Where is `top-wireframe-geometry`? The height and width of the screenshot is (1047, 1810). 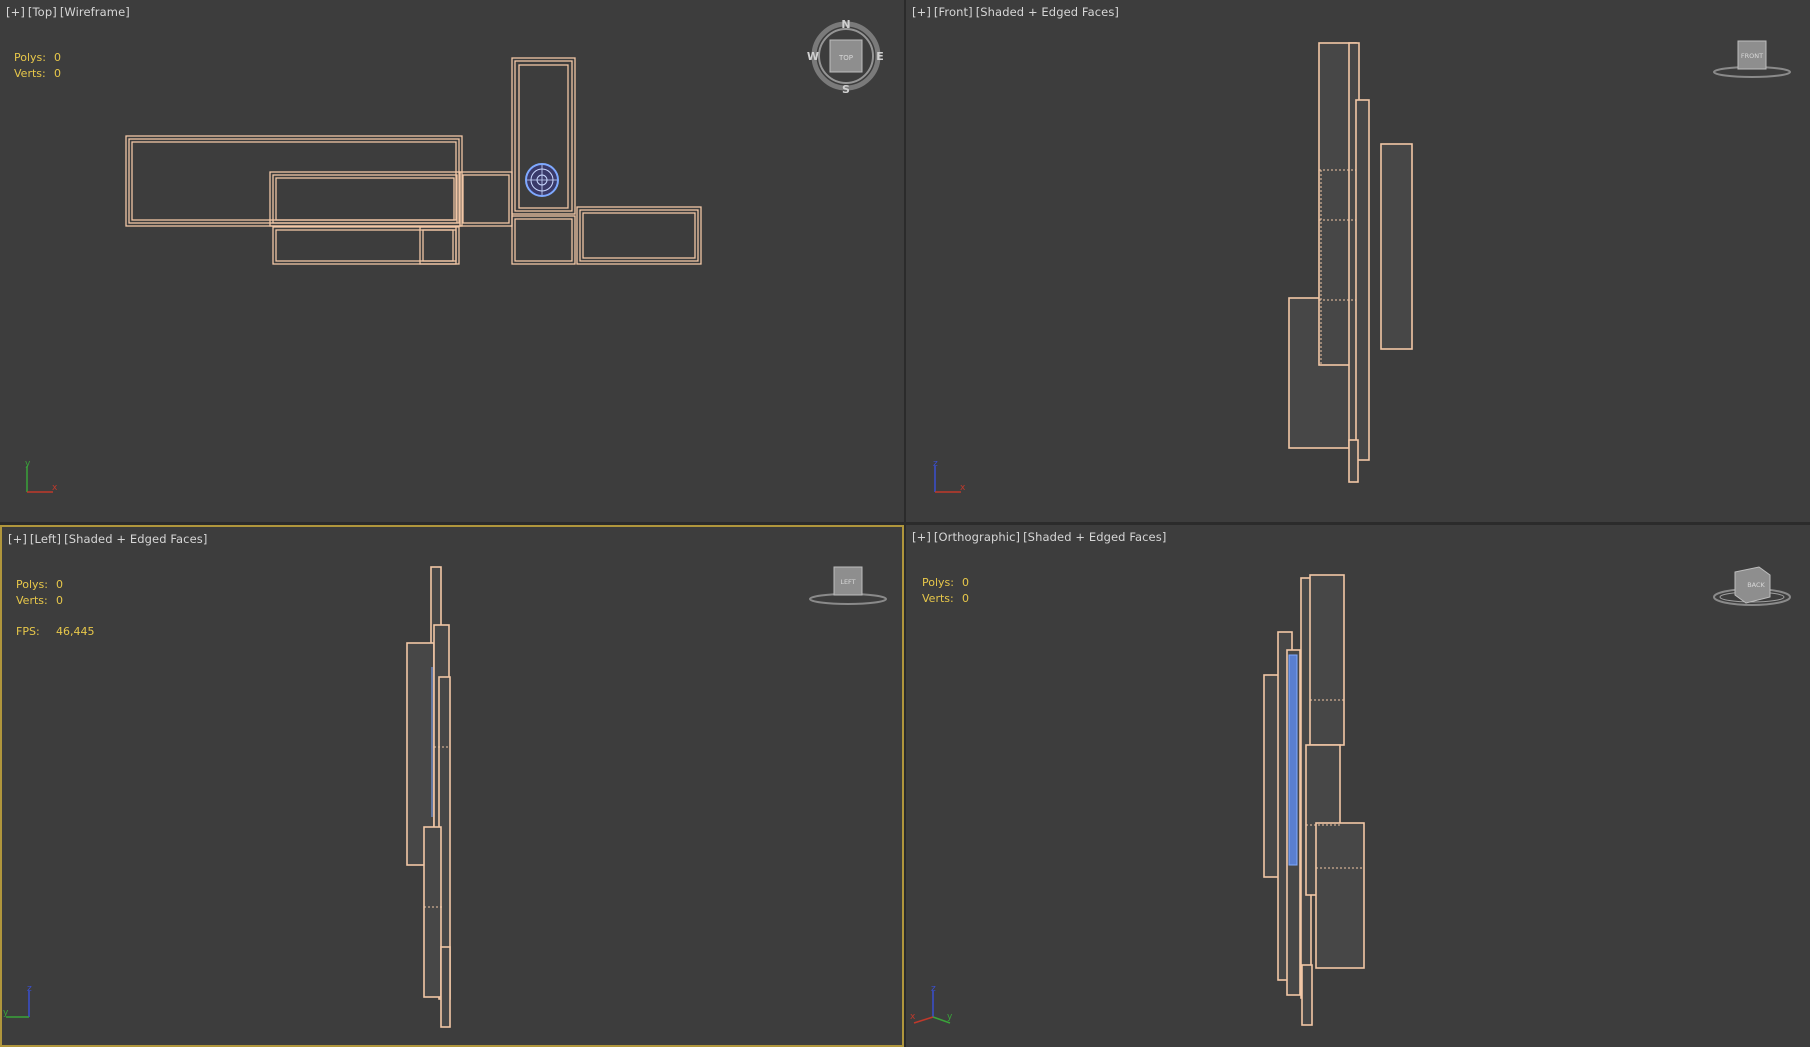 top-wireframe-geometry is located at coordinates (413, 161).